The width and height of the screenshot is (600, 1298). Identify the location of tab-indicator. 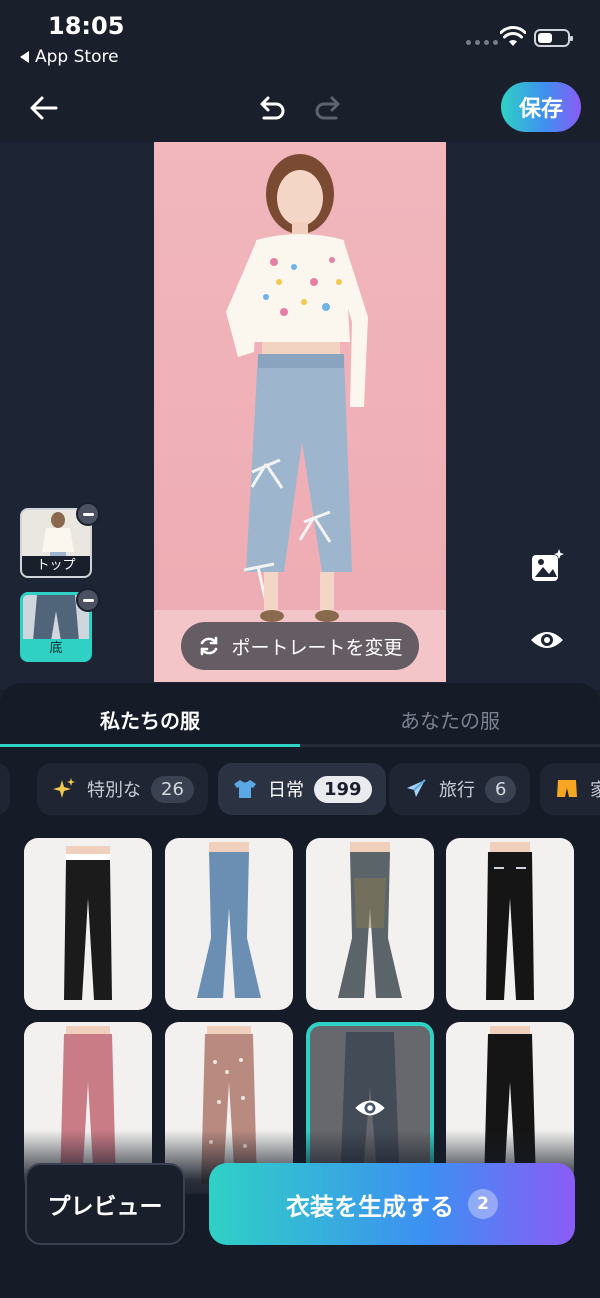
(150, 745).